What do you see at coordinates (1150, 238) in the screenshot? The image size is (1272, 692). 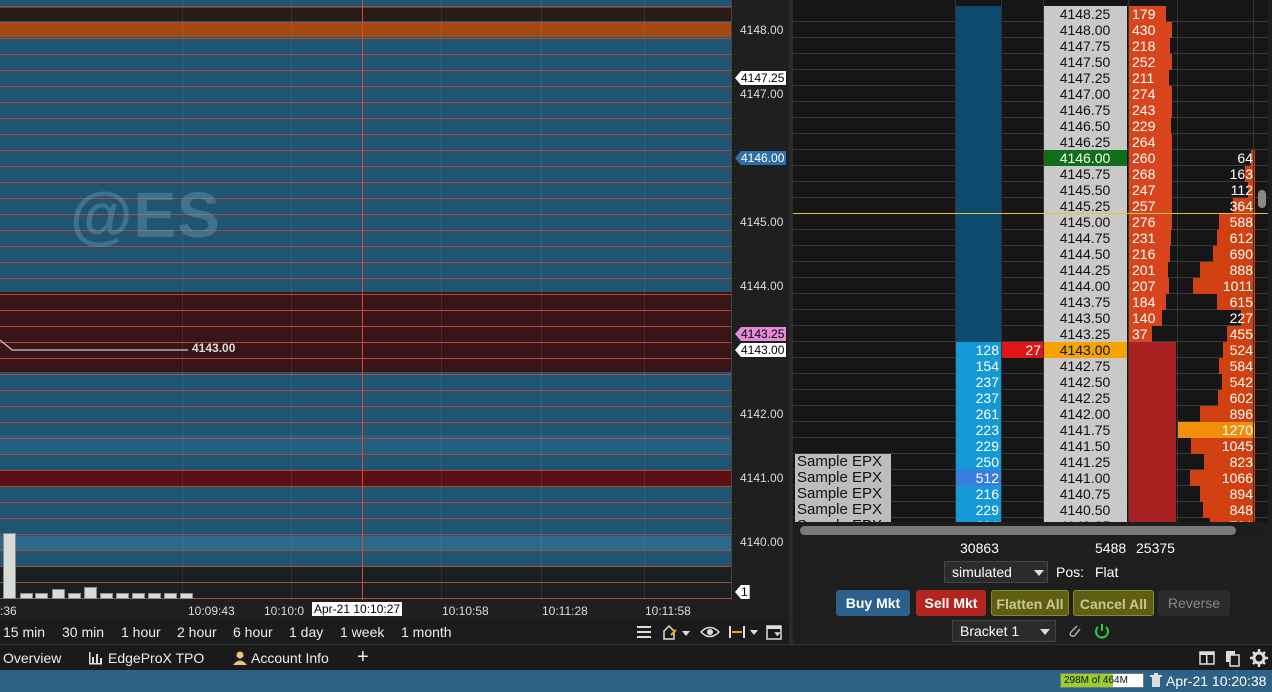 I see `ask-cell: 231` at bounding box center [1150, 238].